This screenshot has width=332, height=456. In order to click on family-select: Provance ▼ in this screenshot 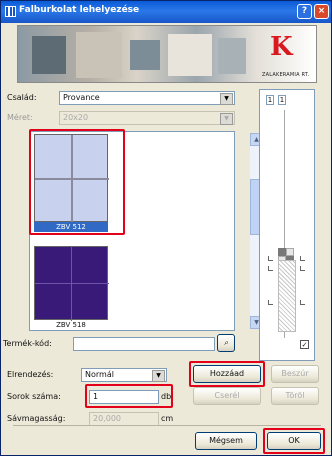, I will do `click(147, 98)`.